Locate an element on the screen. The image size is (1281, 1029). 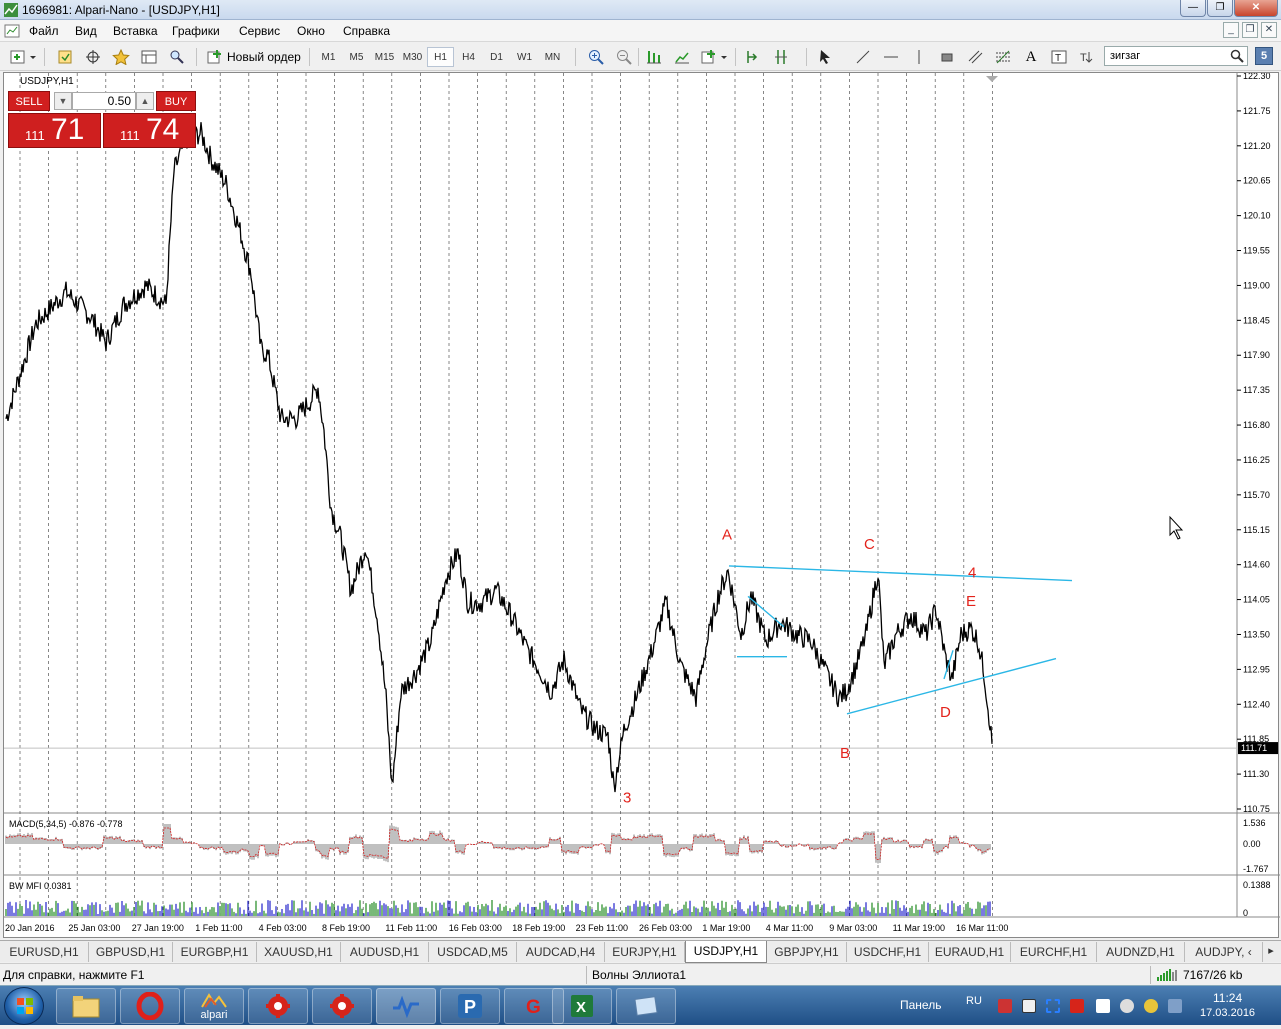
fibonacci-icon is located at coordinates (1003, 57).